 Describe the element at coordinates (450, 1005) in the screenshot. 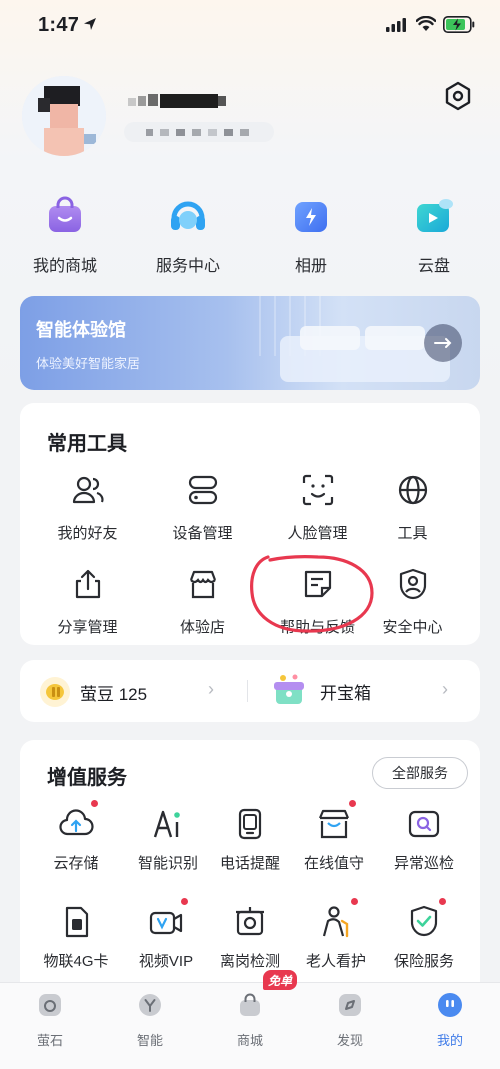

I see `profile-icon` at that location.